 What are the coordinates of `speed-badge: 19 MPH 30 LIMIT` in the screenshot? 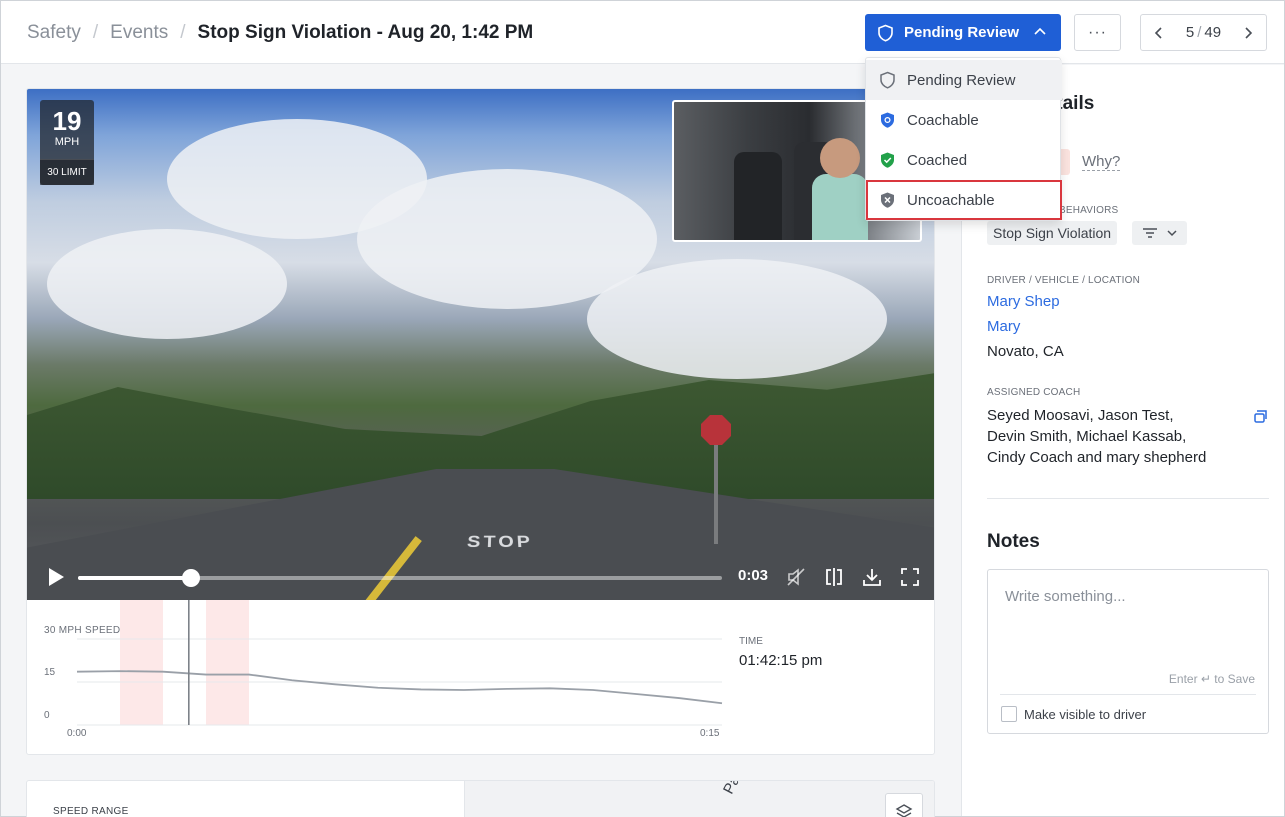 It's located at (67, 142).